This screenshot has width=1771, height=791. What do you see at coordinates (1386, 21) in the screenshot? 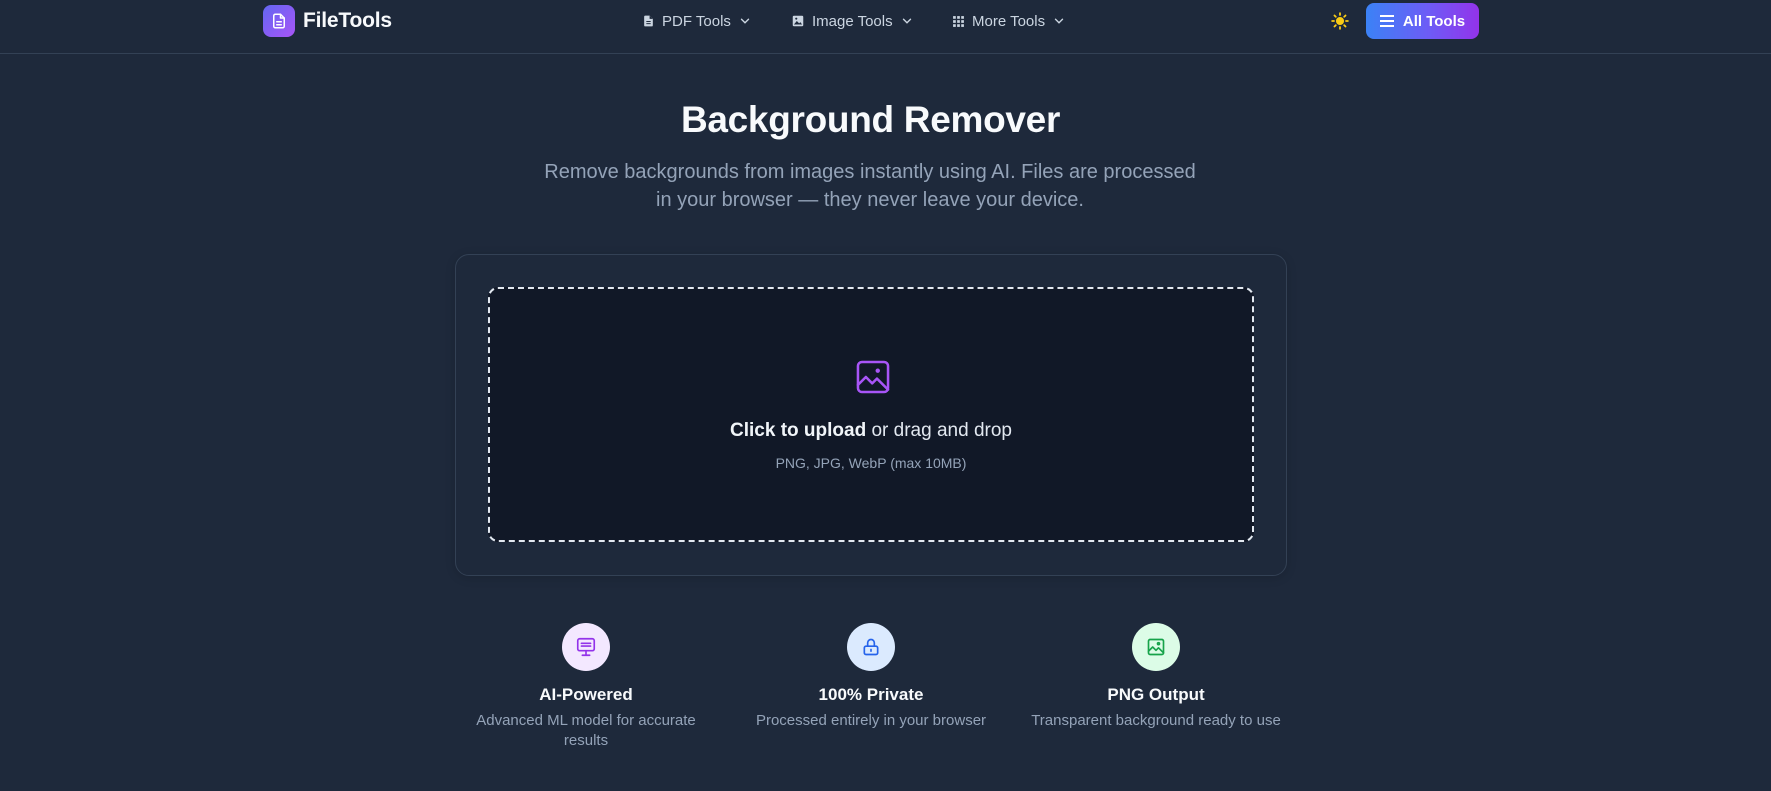
I see `menu-icon` at bounding box center [1386, 21].